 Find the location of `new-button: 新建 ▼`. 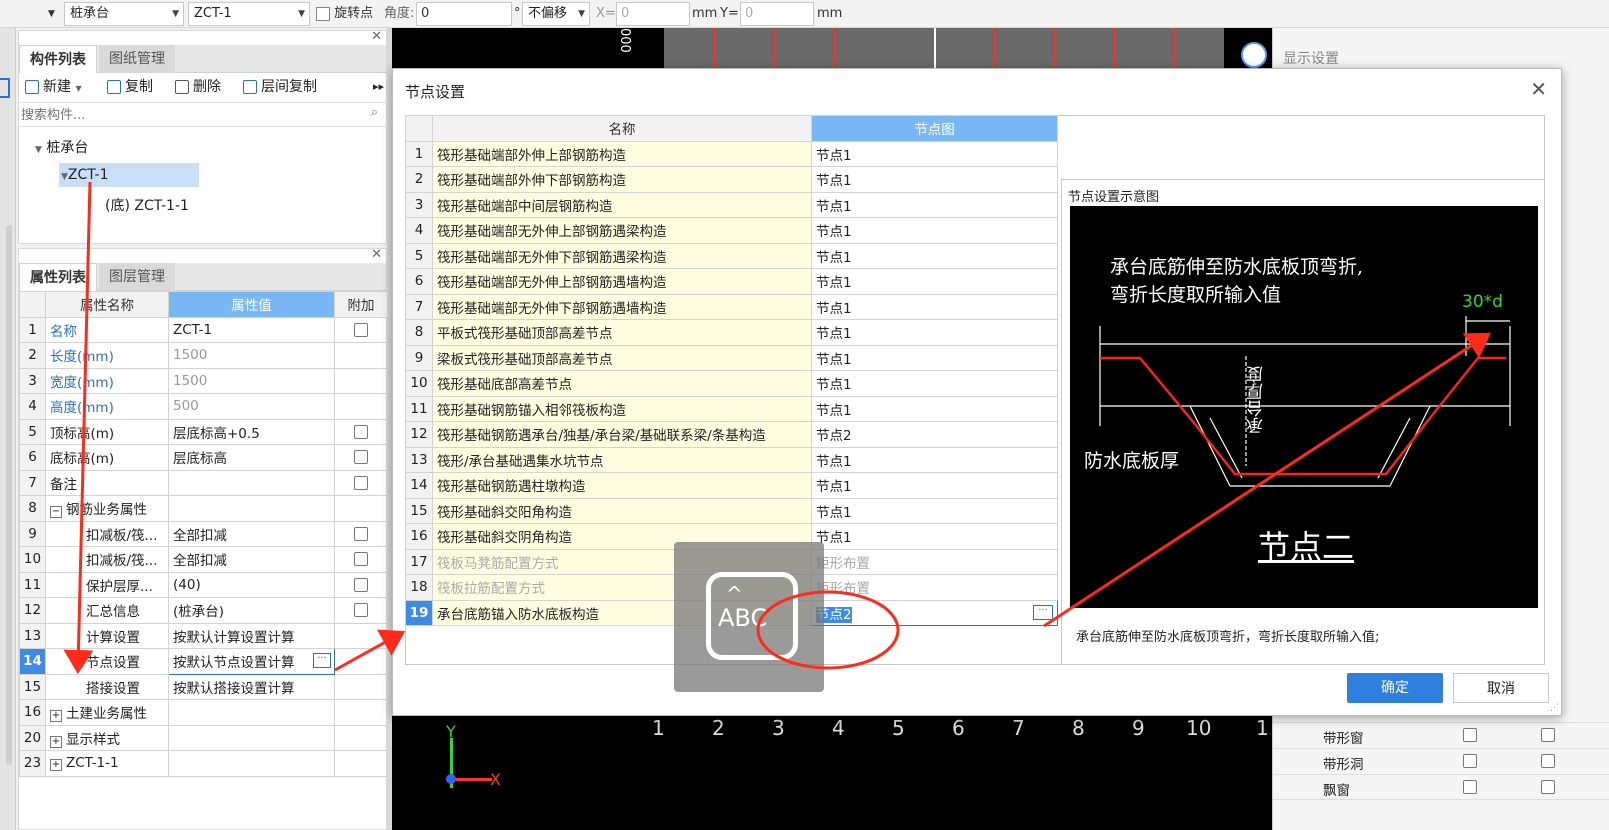

new-button: 新建 ▼ is located at coordinates (53, 87).